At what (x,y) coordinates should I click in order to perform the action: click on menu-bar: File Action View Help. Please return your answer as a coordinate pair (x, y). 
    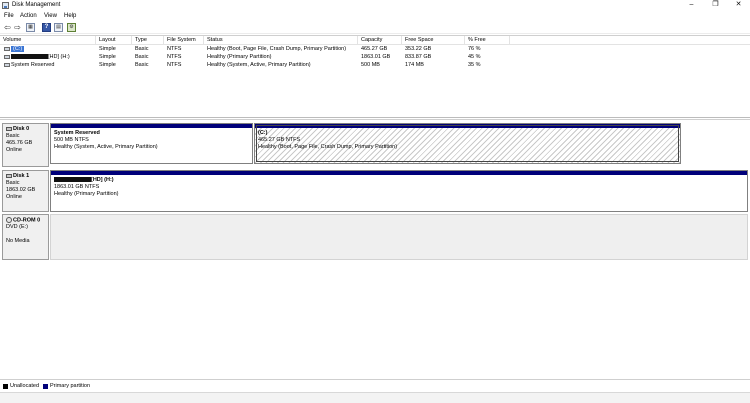
    Looking at the image, I should click on (375, 16).